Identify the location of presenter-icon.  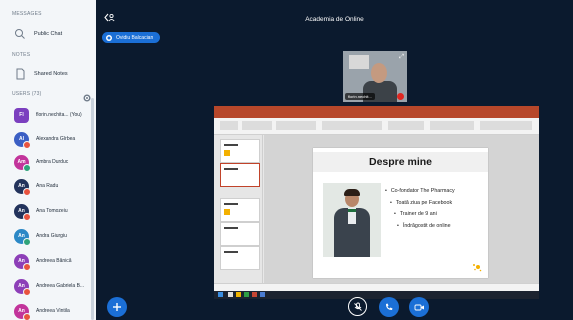
(109, 37).